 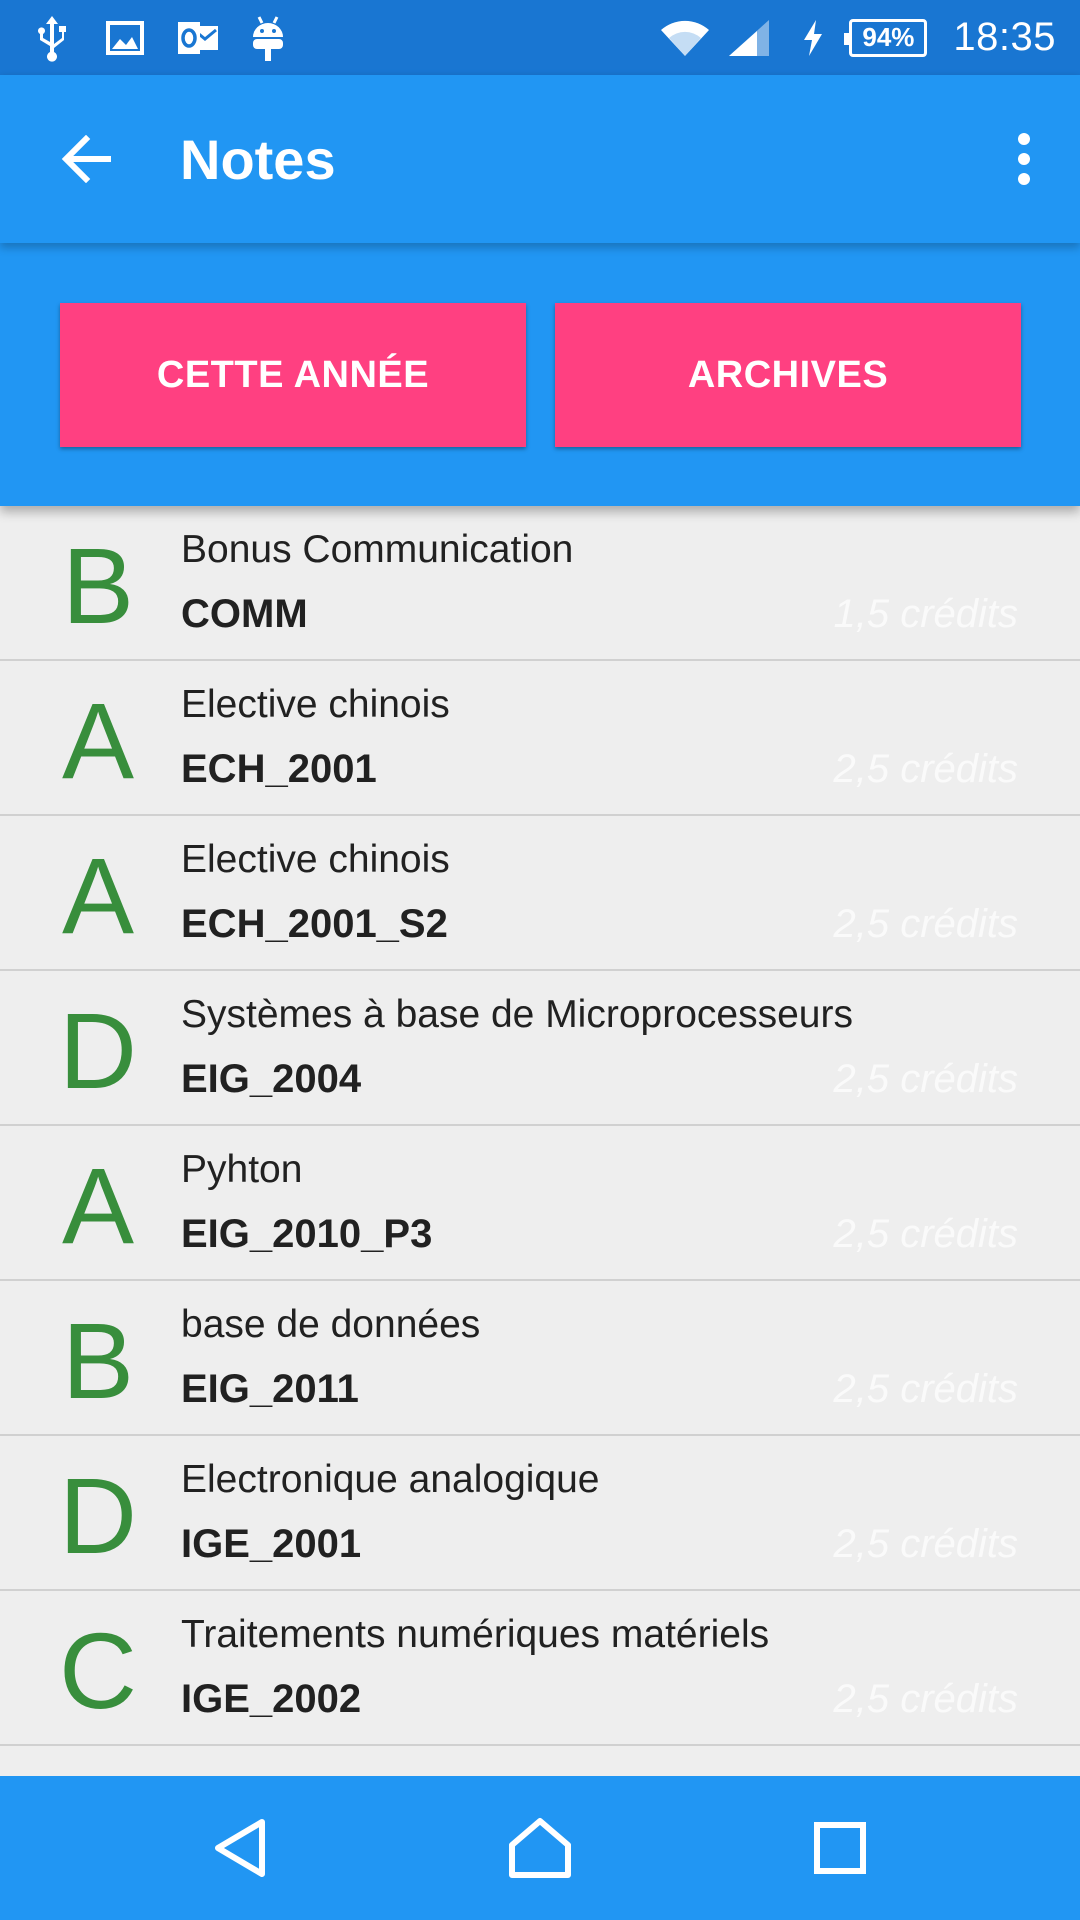 I want to click on list-item: A Elective chinois ECH_2001 2,5 crédits, so click(x=540, y=738).